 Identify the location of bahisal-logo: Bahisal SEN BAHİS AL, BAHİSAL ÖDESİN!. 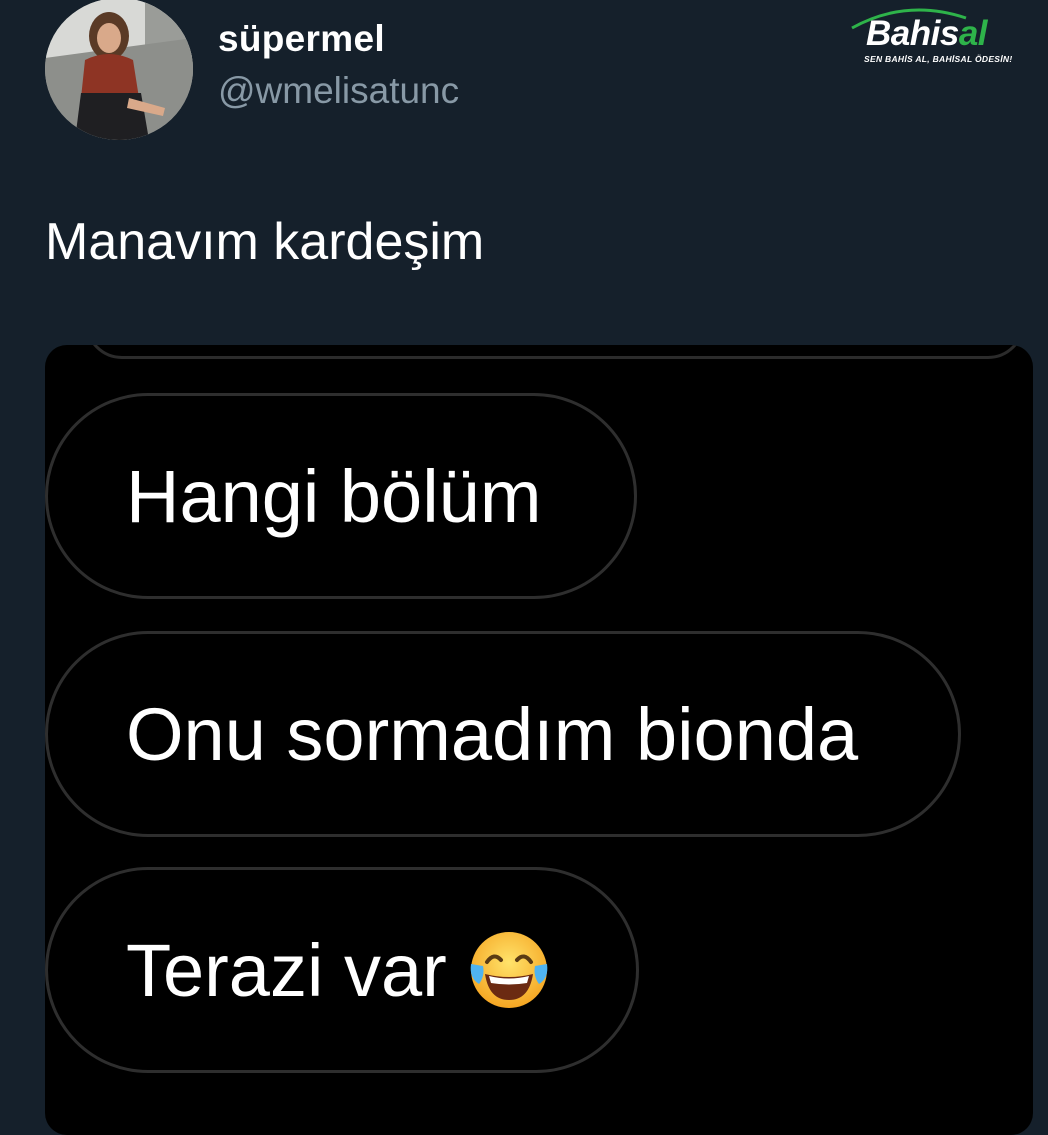
(944, 39).